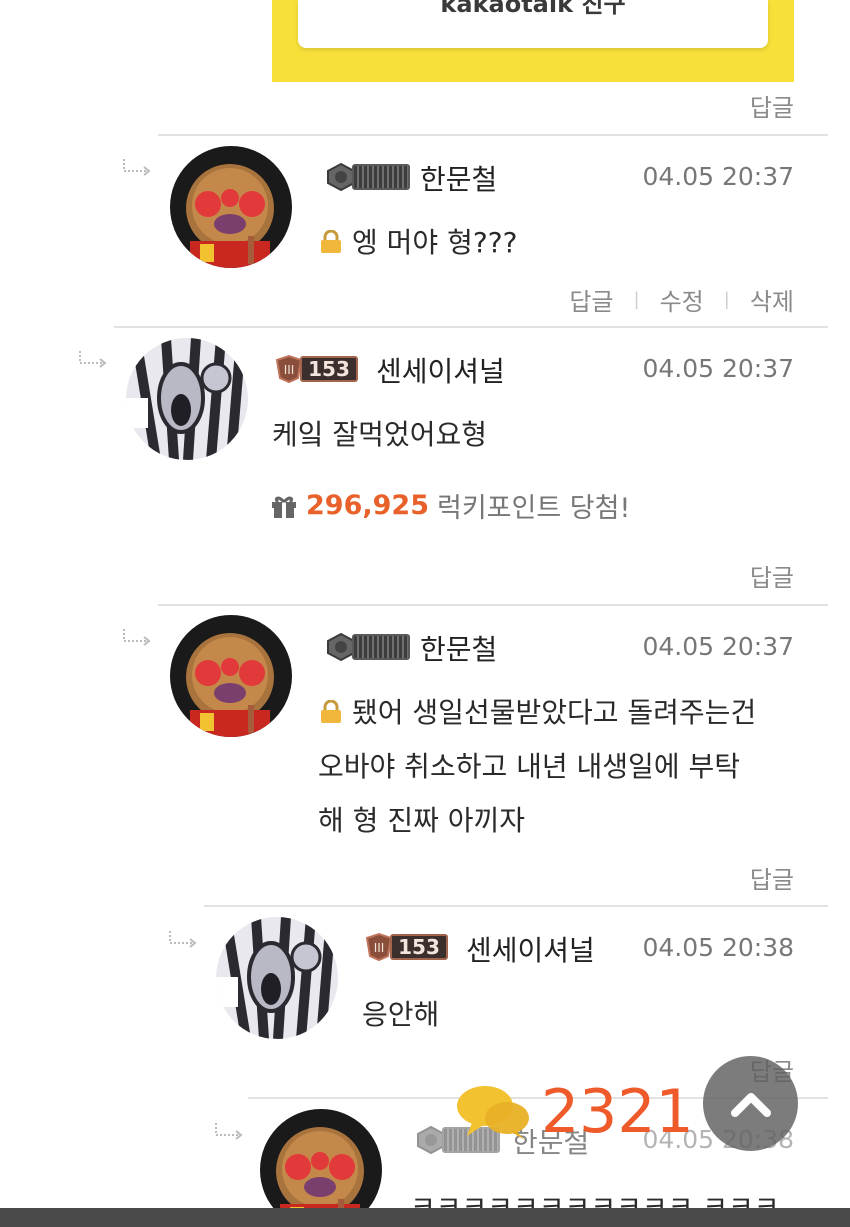 Image resolution: width=850 pixels, height=1227 pixels. I want to click on comment-count-button: 2321, so click(574, 1112).